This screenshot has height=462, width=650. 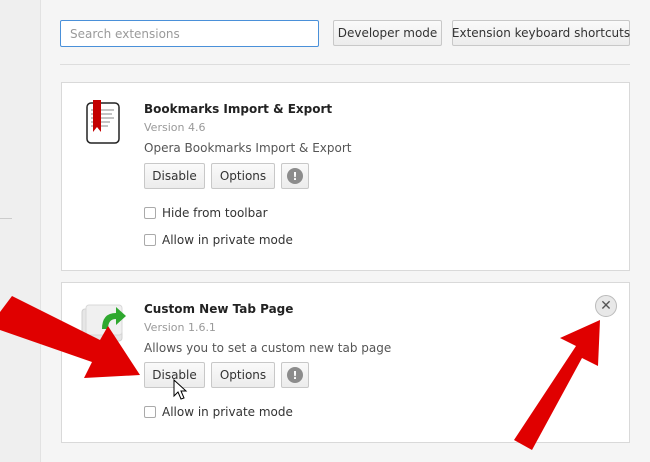 What do you see at coordinates (180, 327) in the screenshot?
I see `extension-version: Version 1.6.1` at bounding box center [180, 327].